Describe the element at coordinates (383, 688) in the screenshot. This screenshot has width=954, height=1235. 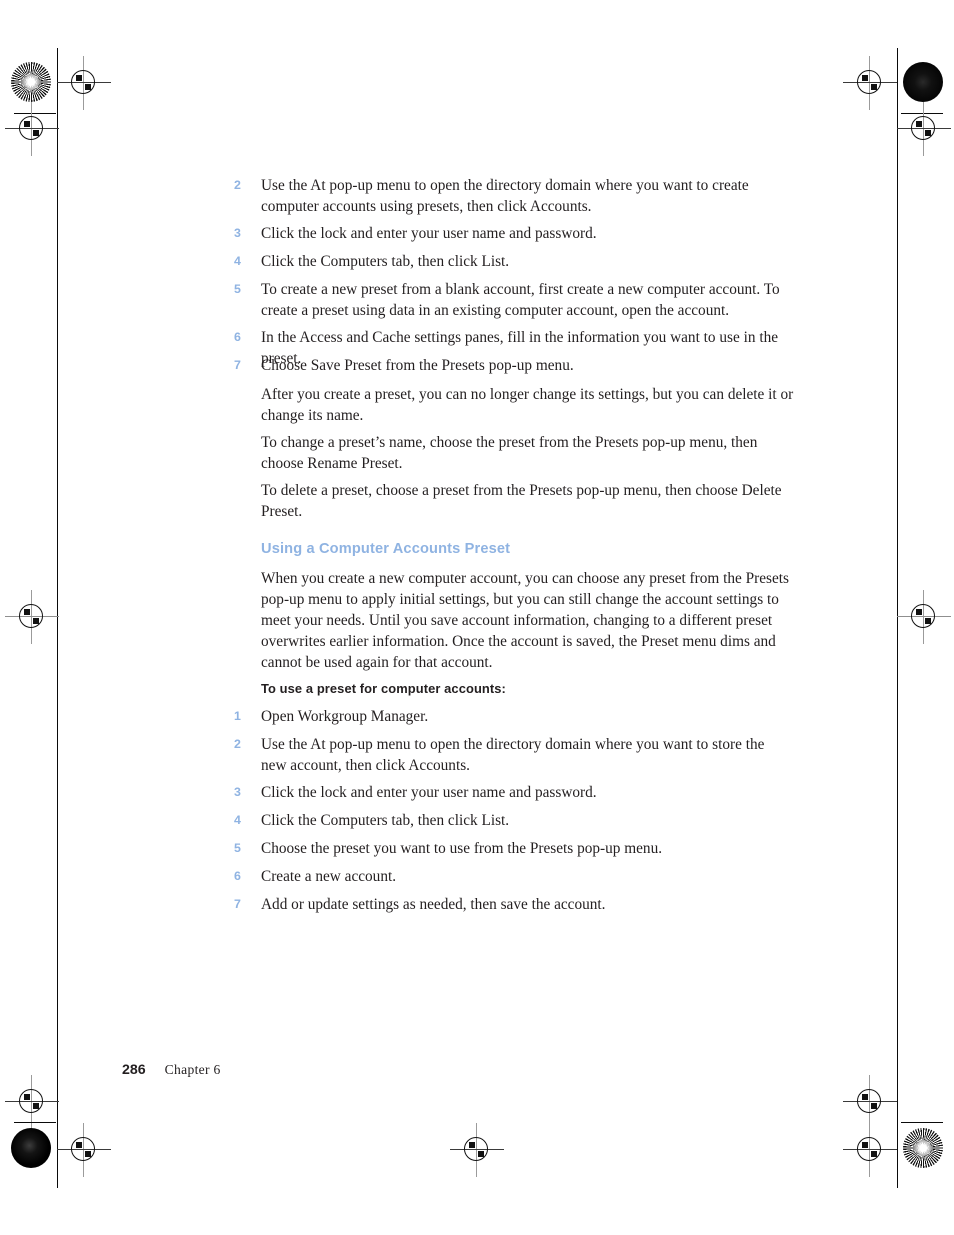
I see `task-heading: To use a preset for computer accounts:` at that location.